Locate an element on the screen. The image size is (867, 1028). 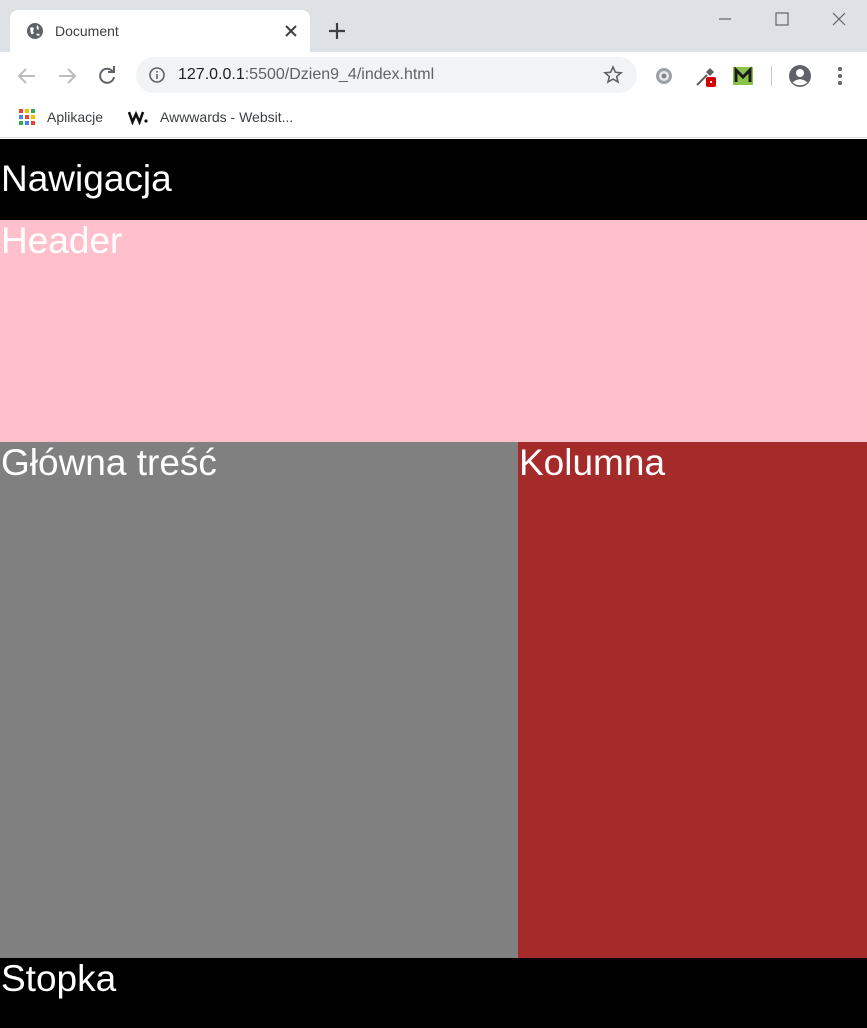
site-info-icon is located at coordinates (157, 75).